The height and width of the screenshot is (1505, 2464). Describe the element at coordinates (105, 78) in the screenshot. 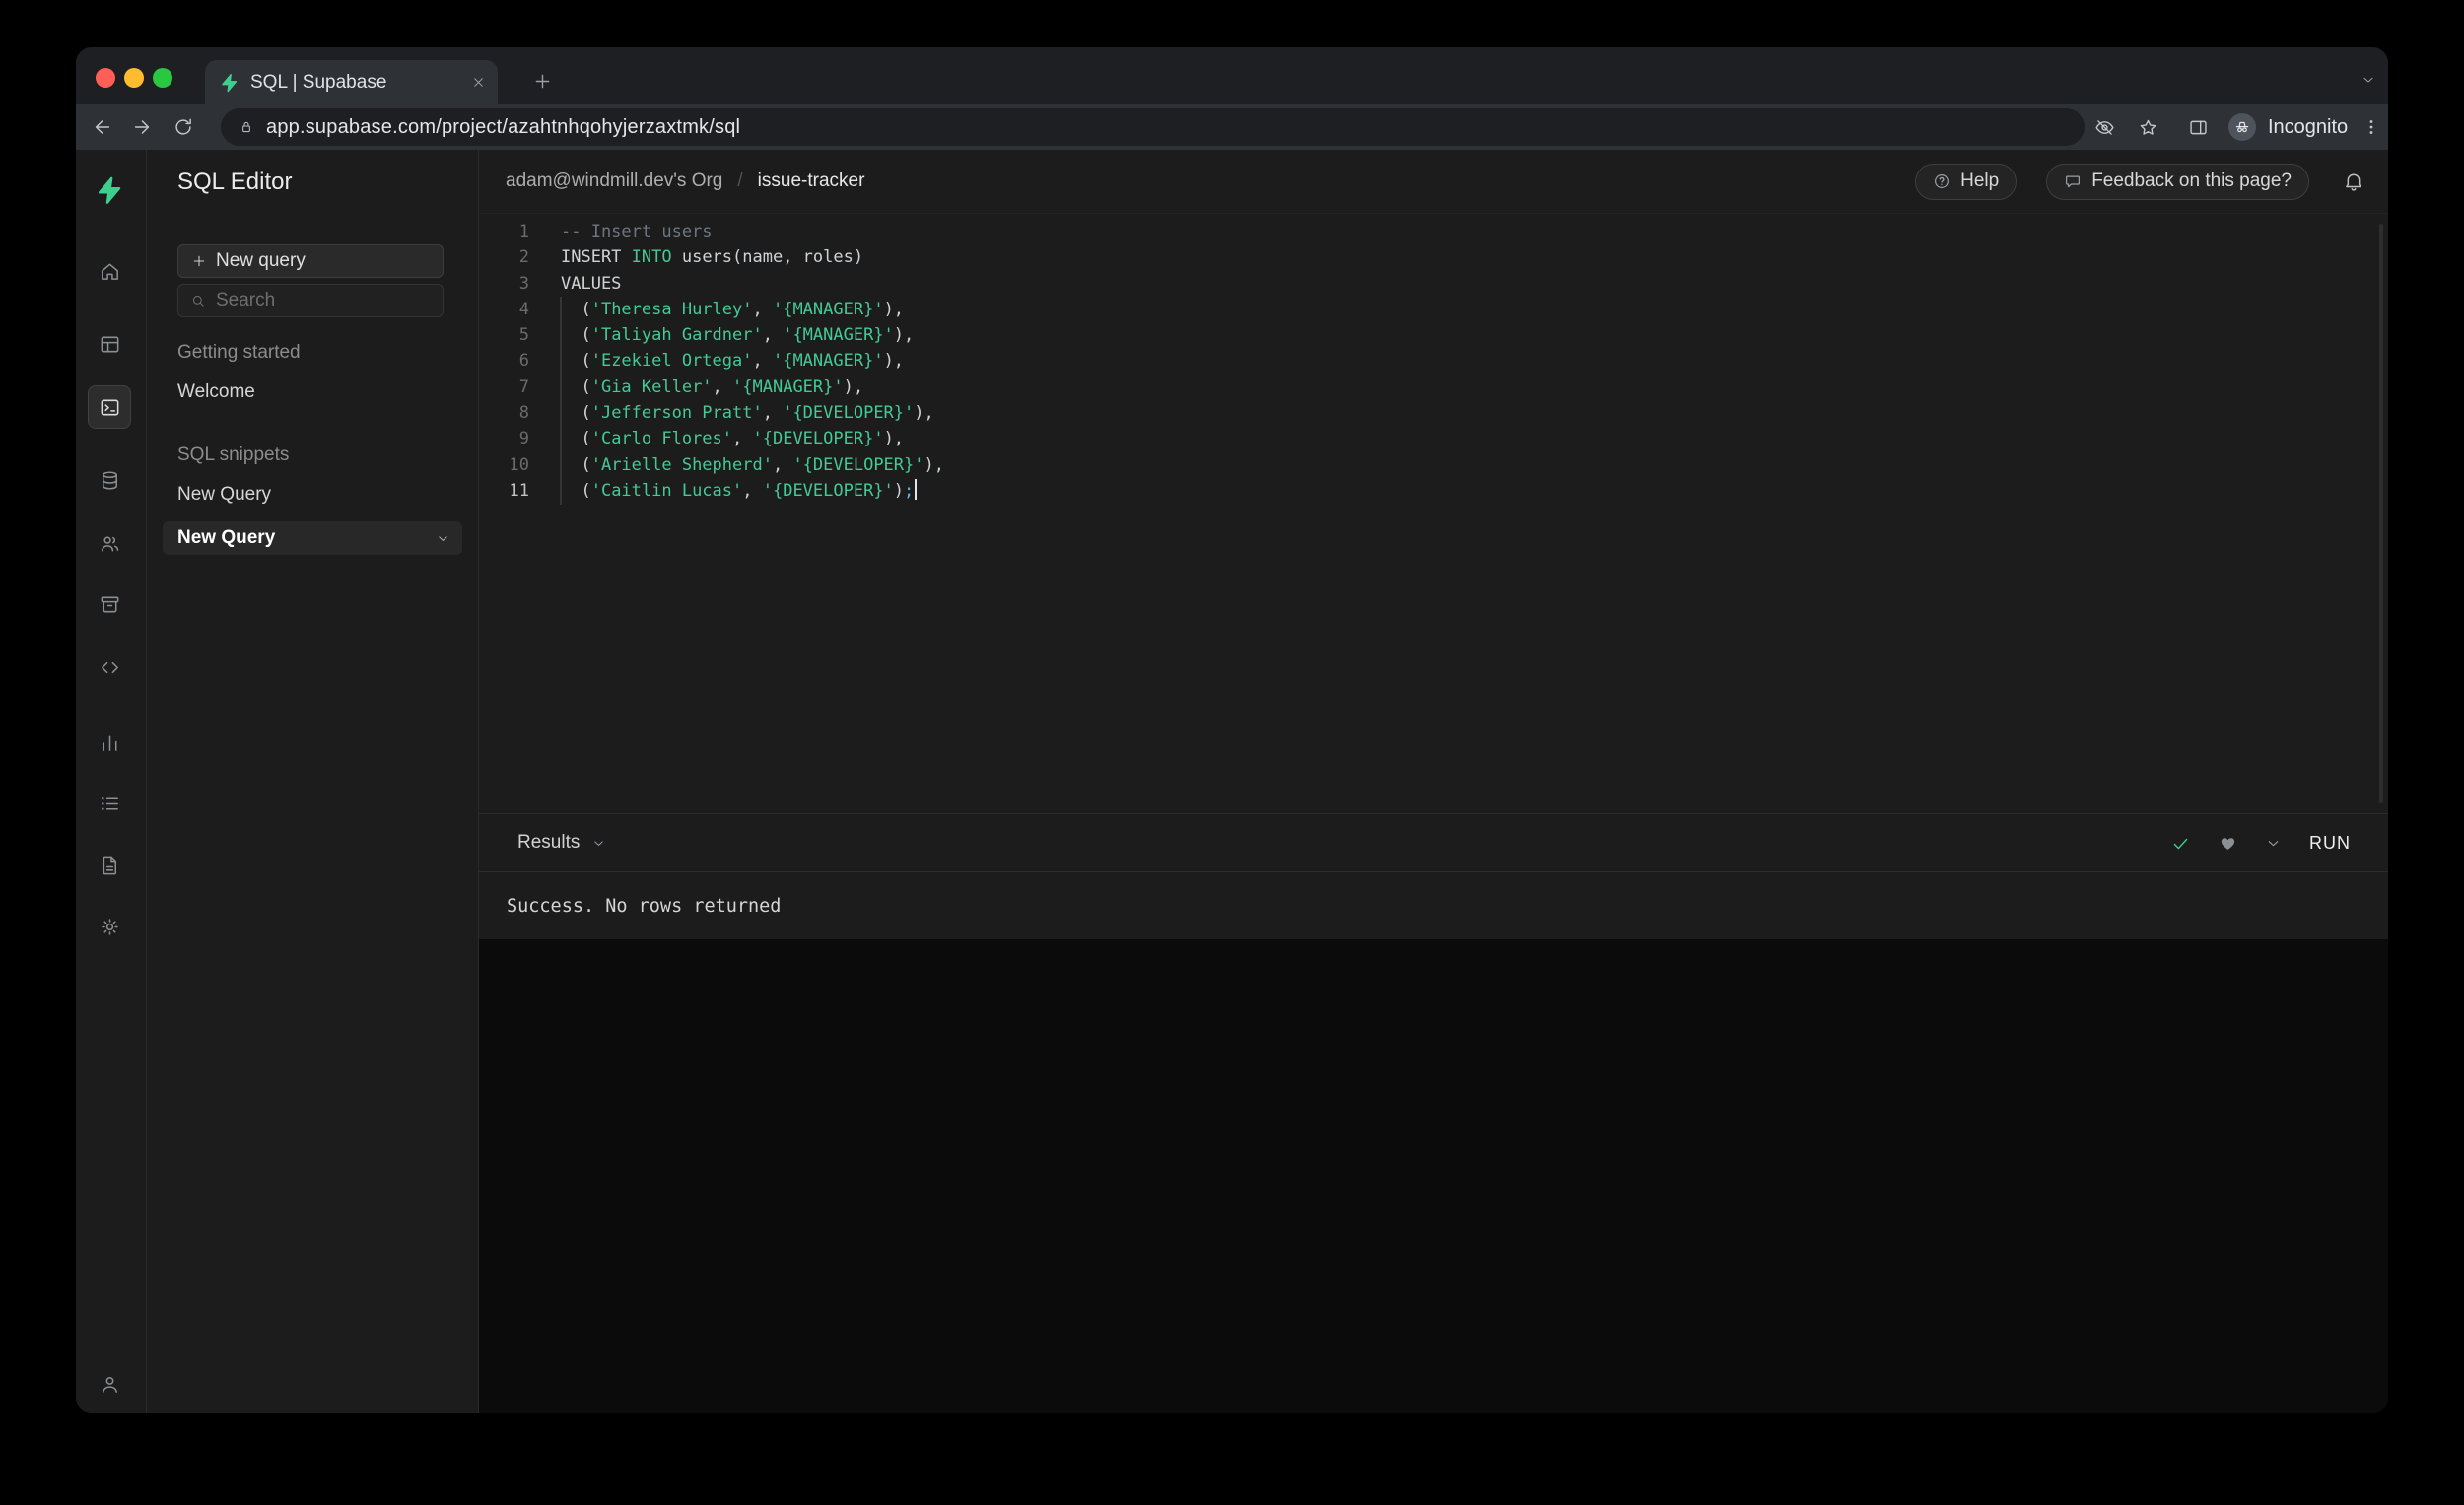

I see `window-close-button` at that location.